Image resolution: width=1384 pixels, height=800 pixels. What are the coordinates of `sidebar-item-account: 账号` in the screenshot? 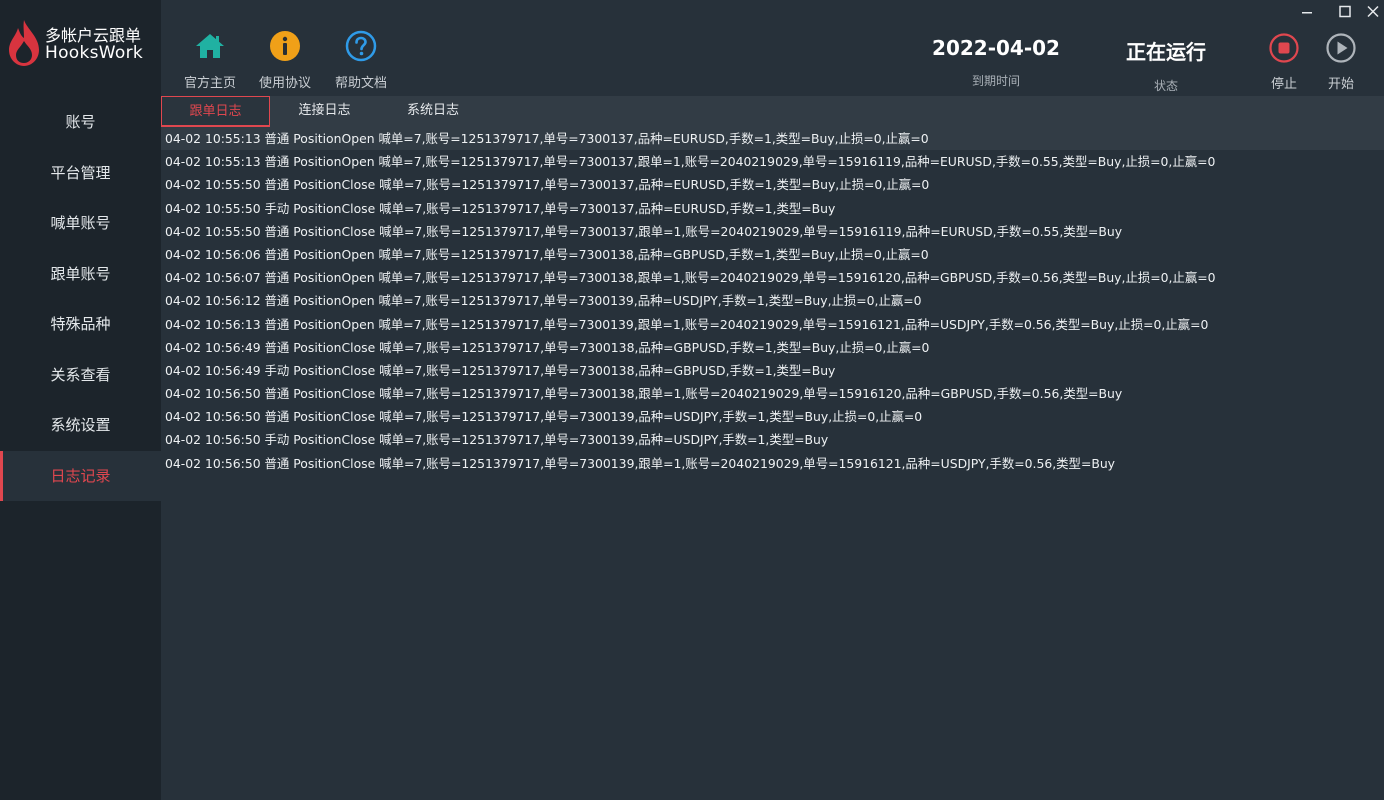 It's located at (80, 122).